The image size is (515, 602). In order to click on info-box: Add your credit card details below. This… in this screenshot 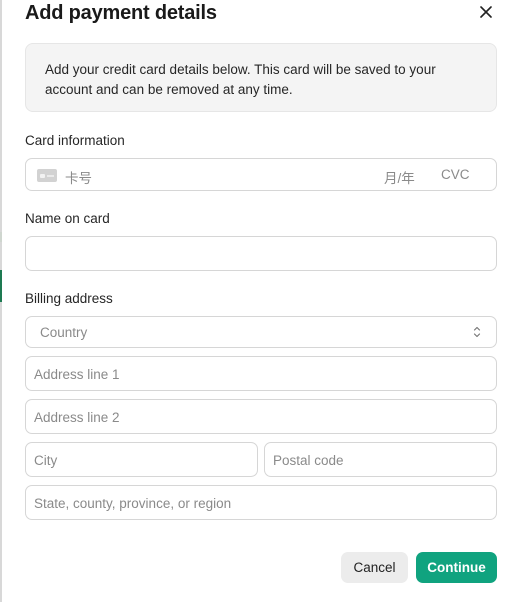, I will do `click(261, 77)`.